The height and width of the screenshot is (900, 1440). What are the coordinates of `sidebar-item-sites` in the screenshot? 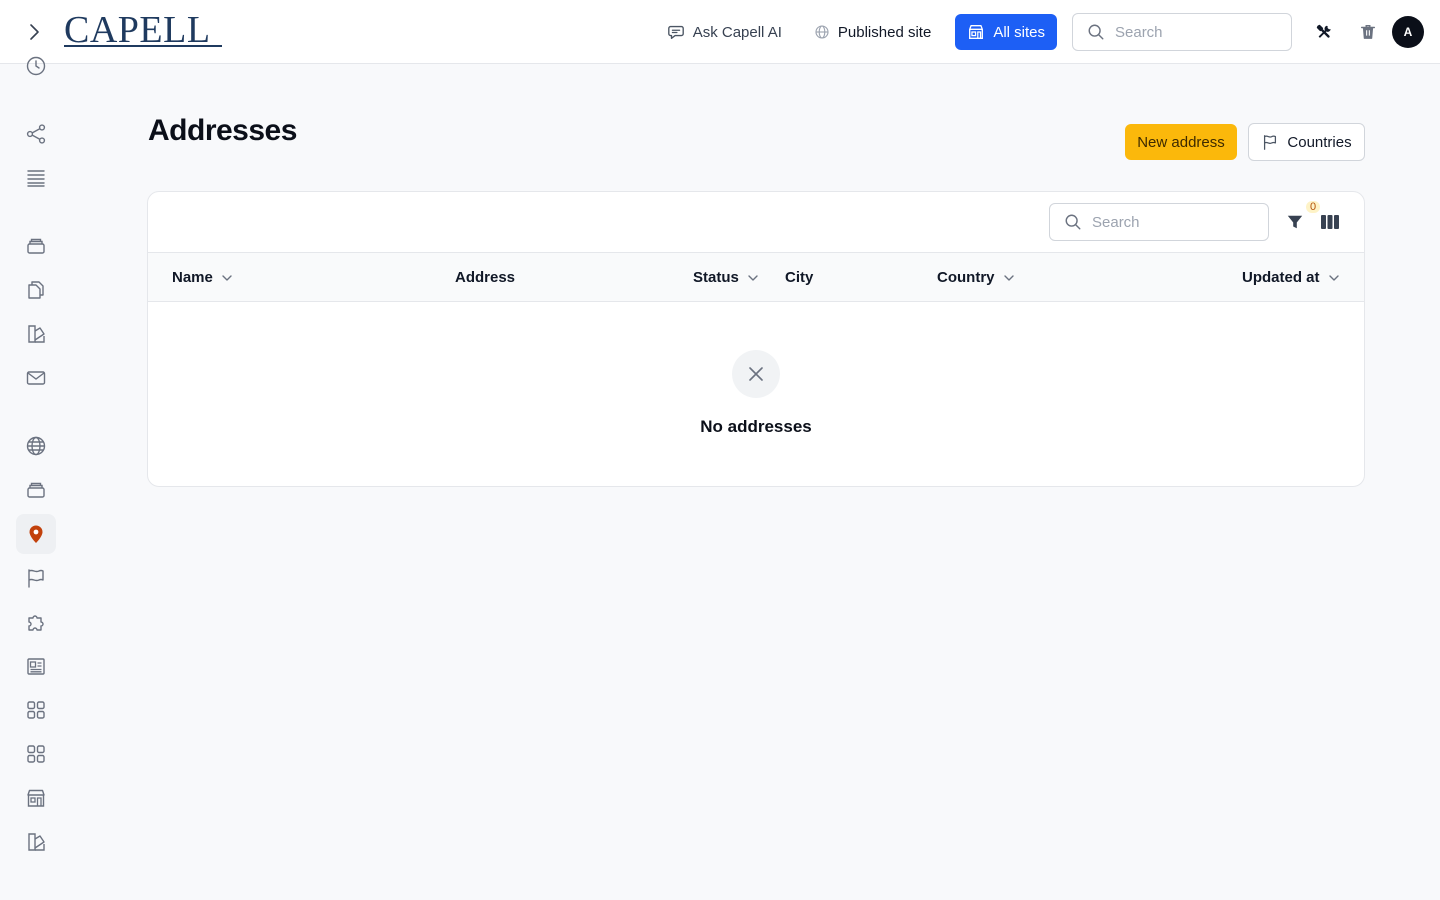 It's located at (36, 446).